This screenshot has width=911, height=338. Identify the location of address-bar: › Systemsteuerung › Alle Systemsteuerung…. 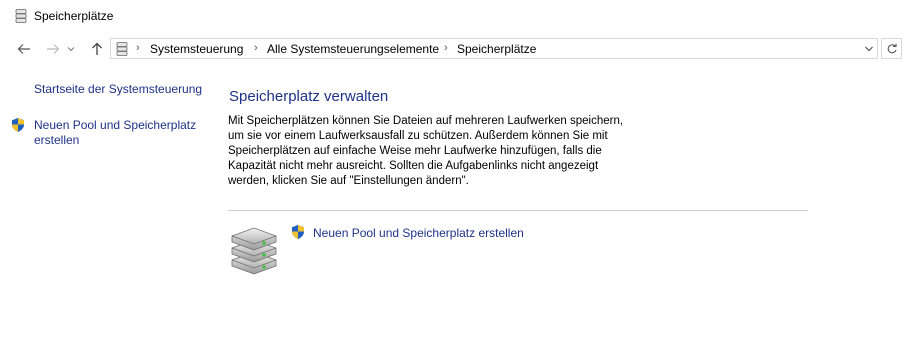
(494, 48).